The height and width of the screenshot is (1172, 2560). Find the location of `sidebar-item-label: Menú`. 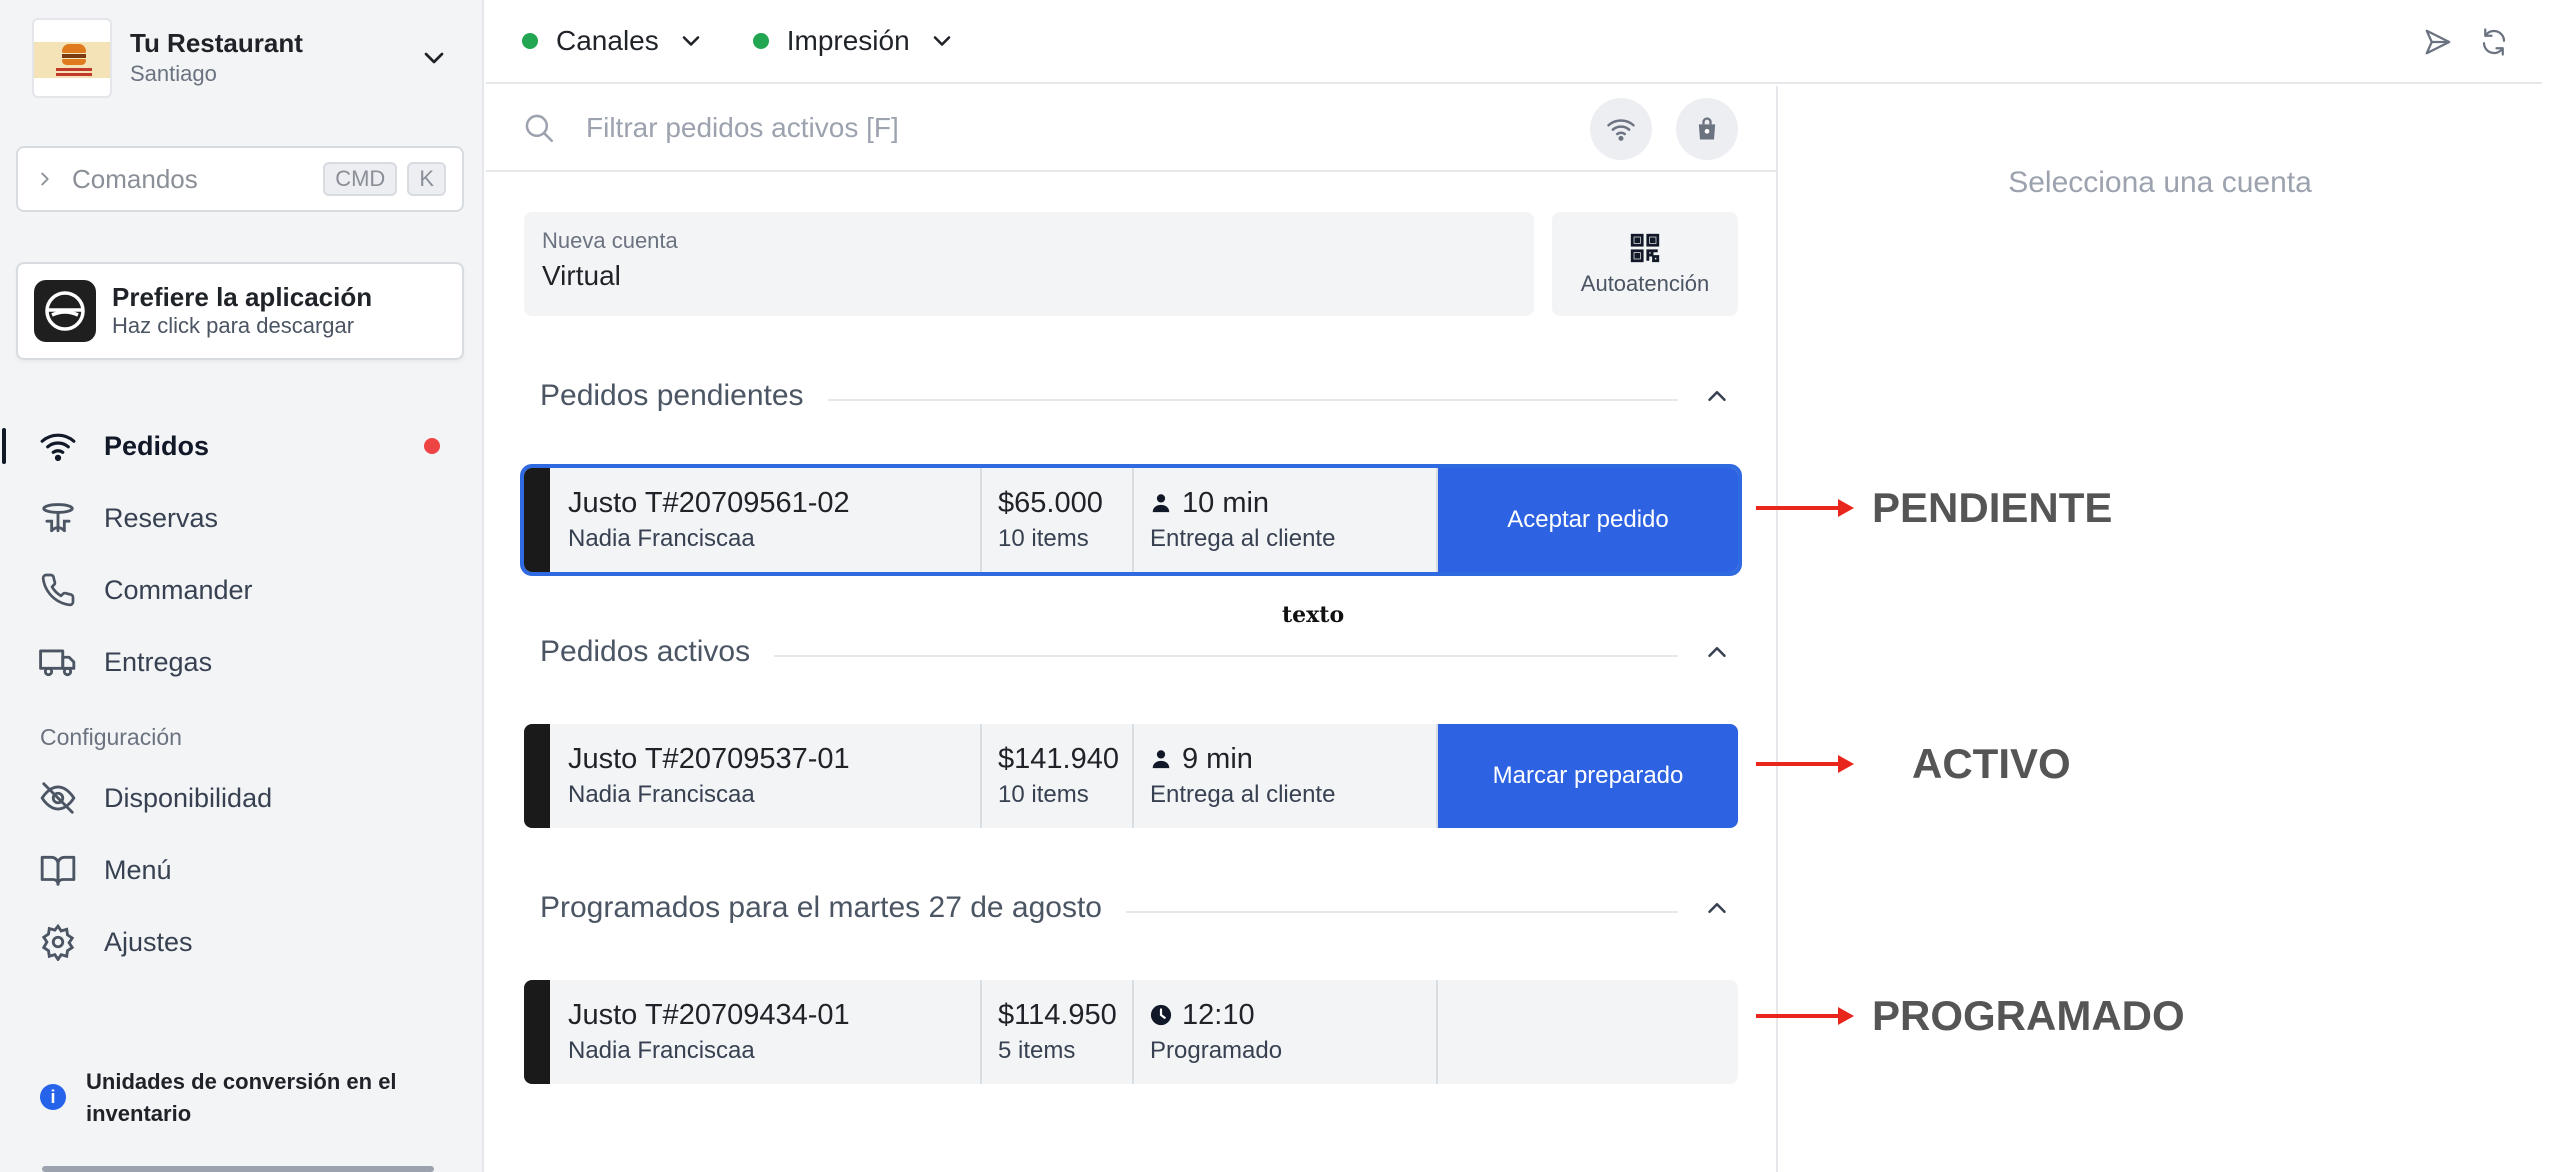

sidebar-item-label: Menú is located at coordinates (138, 869).